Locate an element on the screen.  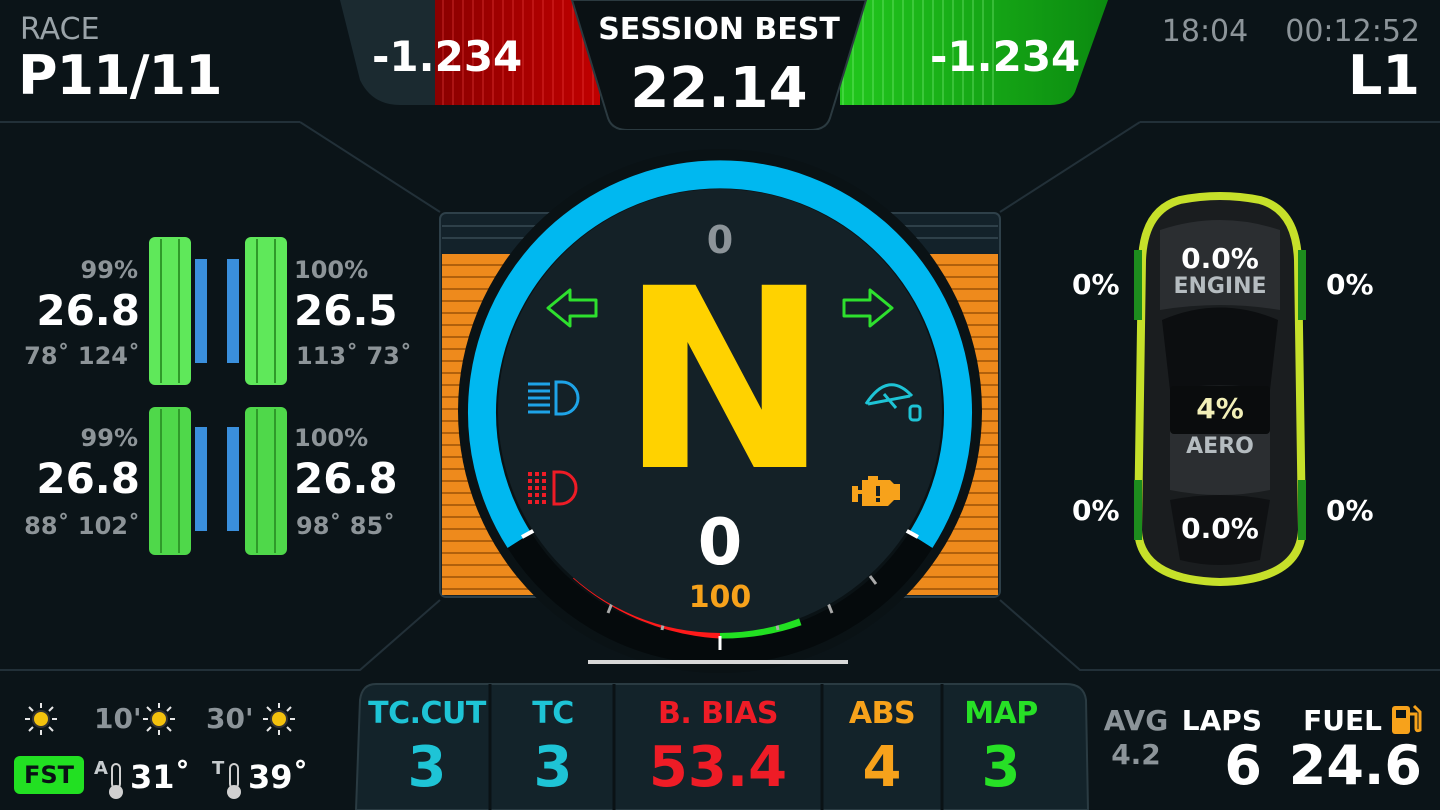
fuel-value: 24.6 is located at coordinates (1355, 765).